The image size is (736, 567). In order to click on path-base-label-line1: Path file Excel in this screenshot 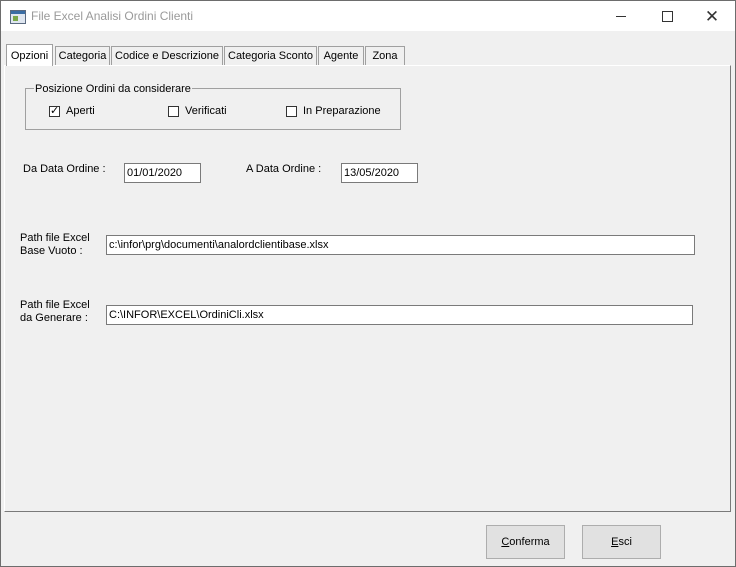, I will do `click(55, 238)`.